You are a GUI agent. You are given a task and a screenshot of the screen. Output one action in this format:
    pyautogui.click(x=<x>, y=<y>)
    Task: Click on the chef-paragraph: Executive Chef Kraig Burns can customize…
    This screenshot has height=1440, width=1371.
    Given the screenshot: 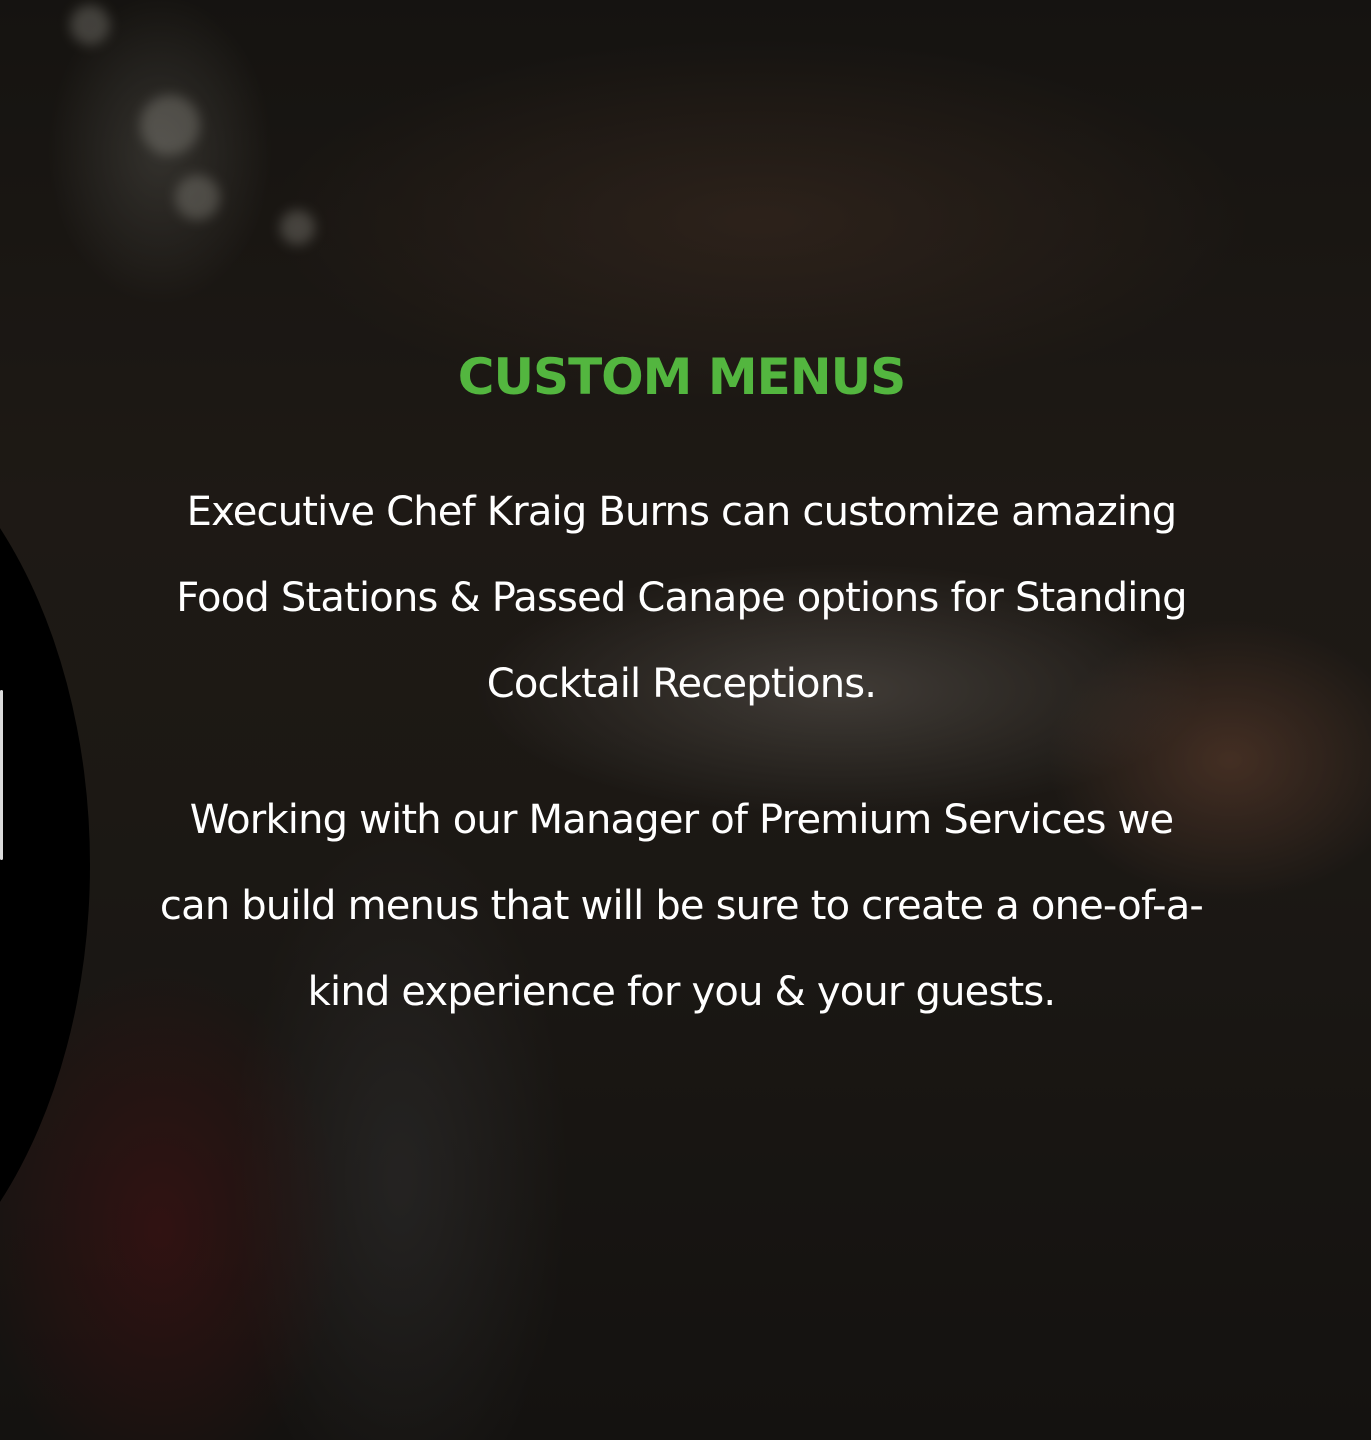 What is the action you would take?
    pyautogui.click(x=681, y=598)
    